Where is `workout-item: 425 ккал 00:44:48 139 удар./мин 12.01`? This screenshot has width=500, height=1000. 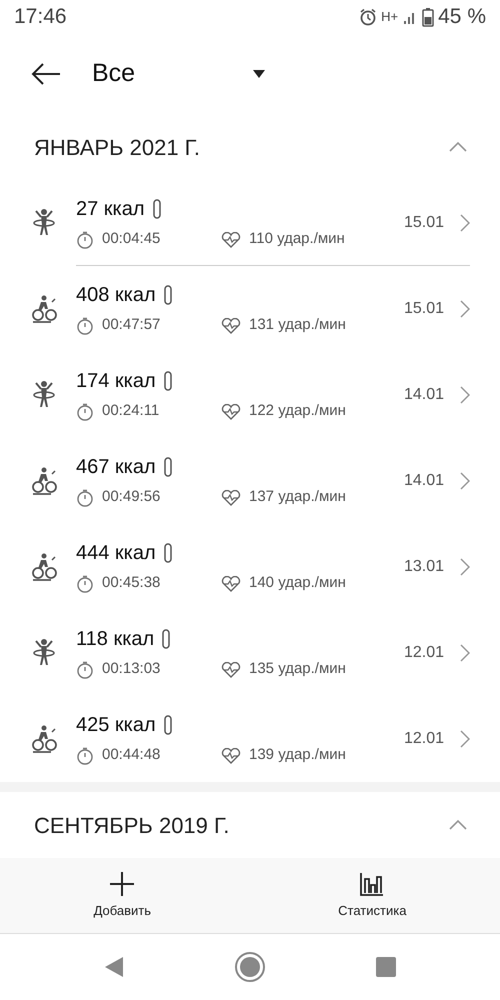
workout-item: 425 ккал 00:44:48 139 удар./мин 12.01 is located at coordinates (273, 739).